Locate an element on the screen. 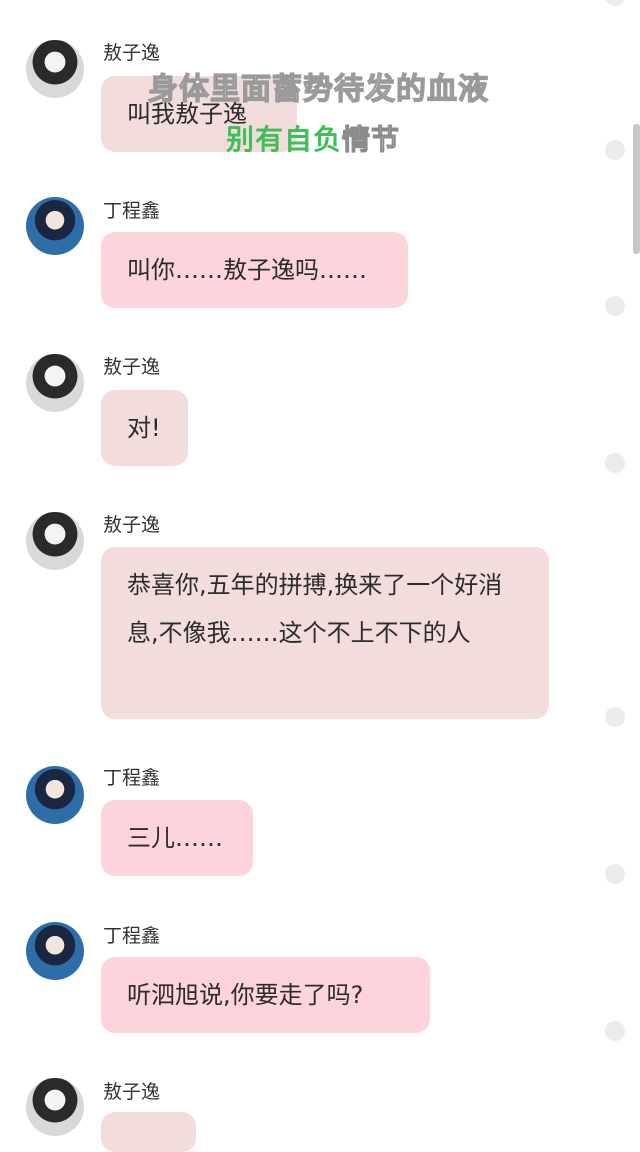 This screenshot has height=1152, width=640. caption-white-text: 情节 is located at coordinates (371, 140).